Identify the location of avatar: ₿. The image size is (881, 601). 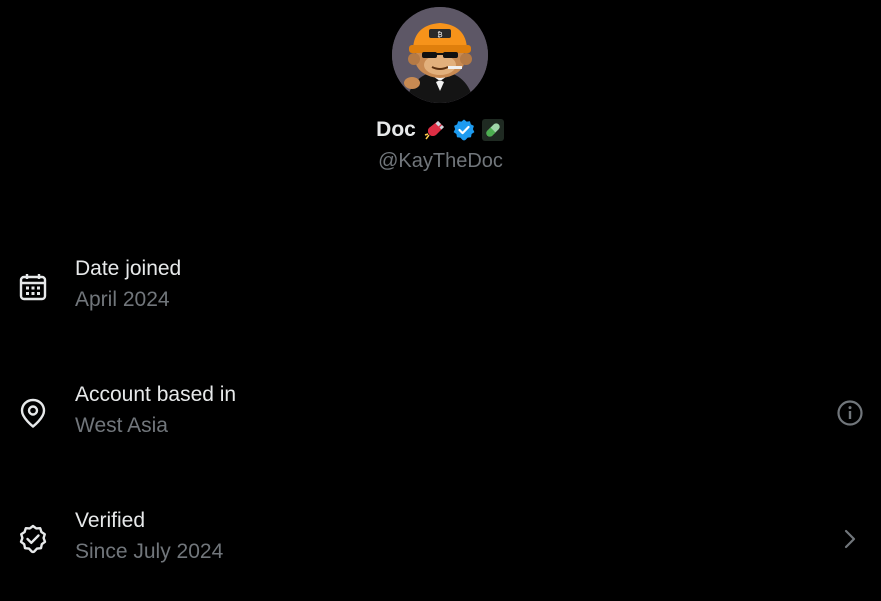
(440, 55).